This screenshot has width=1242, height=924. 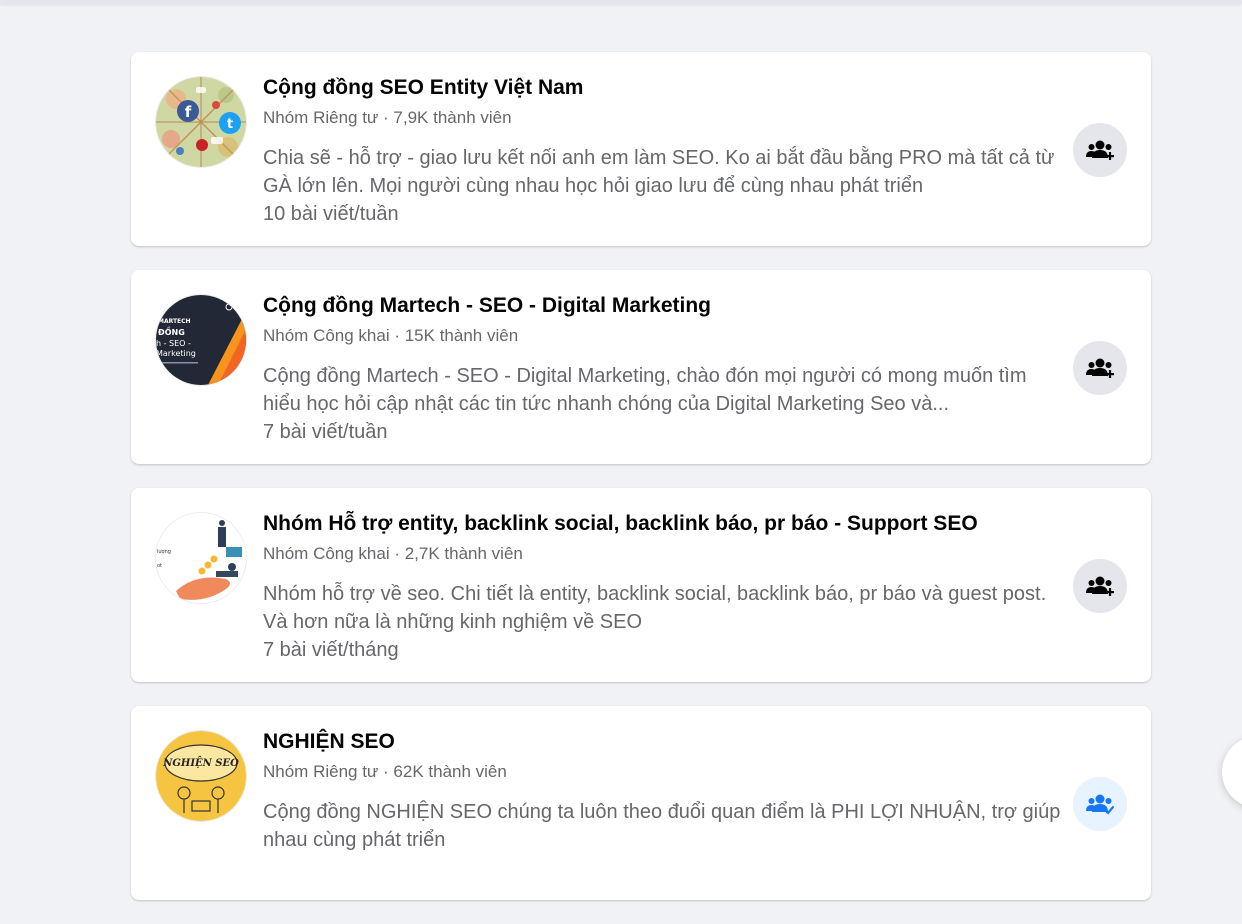 What do you see at coordinates (391, 335) in the screenshot?
I see `group-meta: Nhóm Công khai · 15K thành viên` at bounding box center [391, 335].